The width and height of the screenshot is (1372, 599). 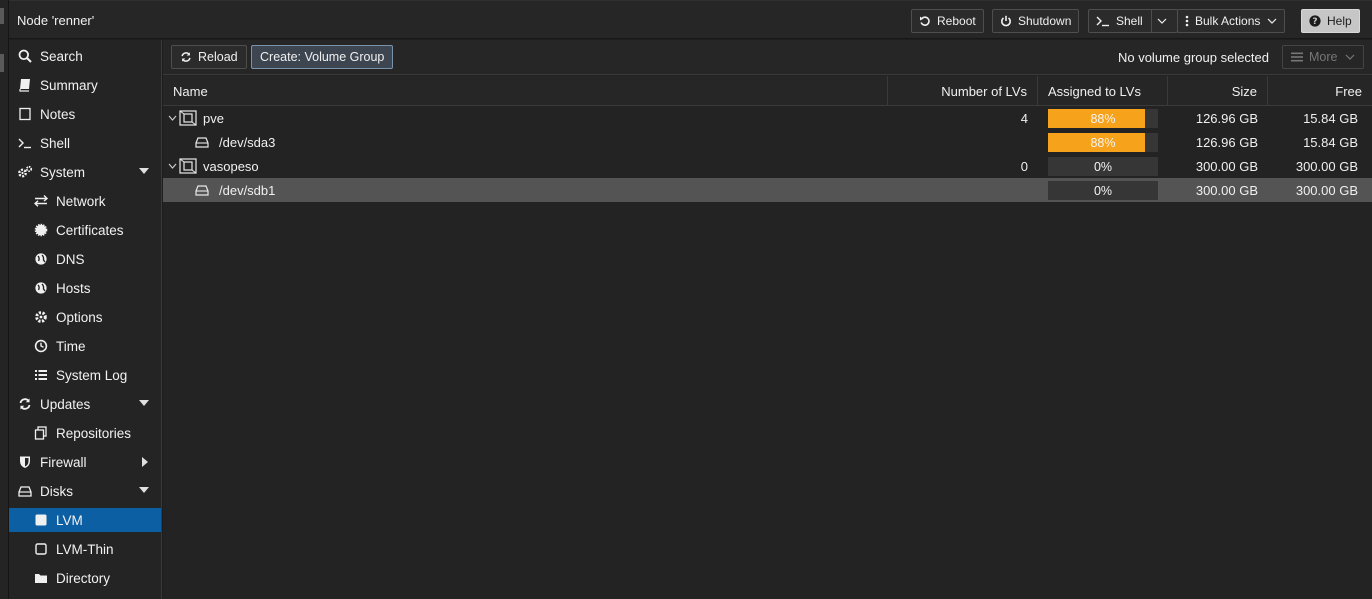 I want to click on sidebar-item-label: Certificates, so click(x=90, y=230).